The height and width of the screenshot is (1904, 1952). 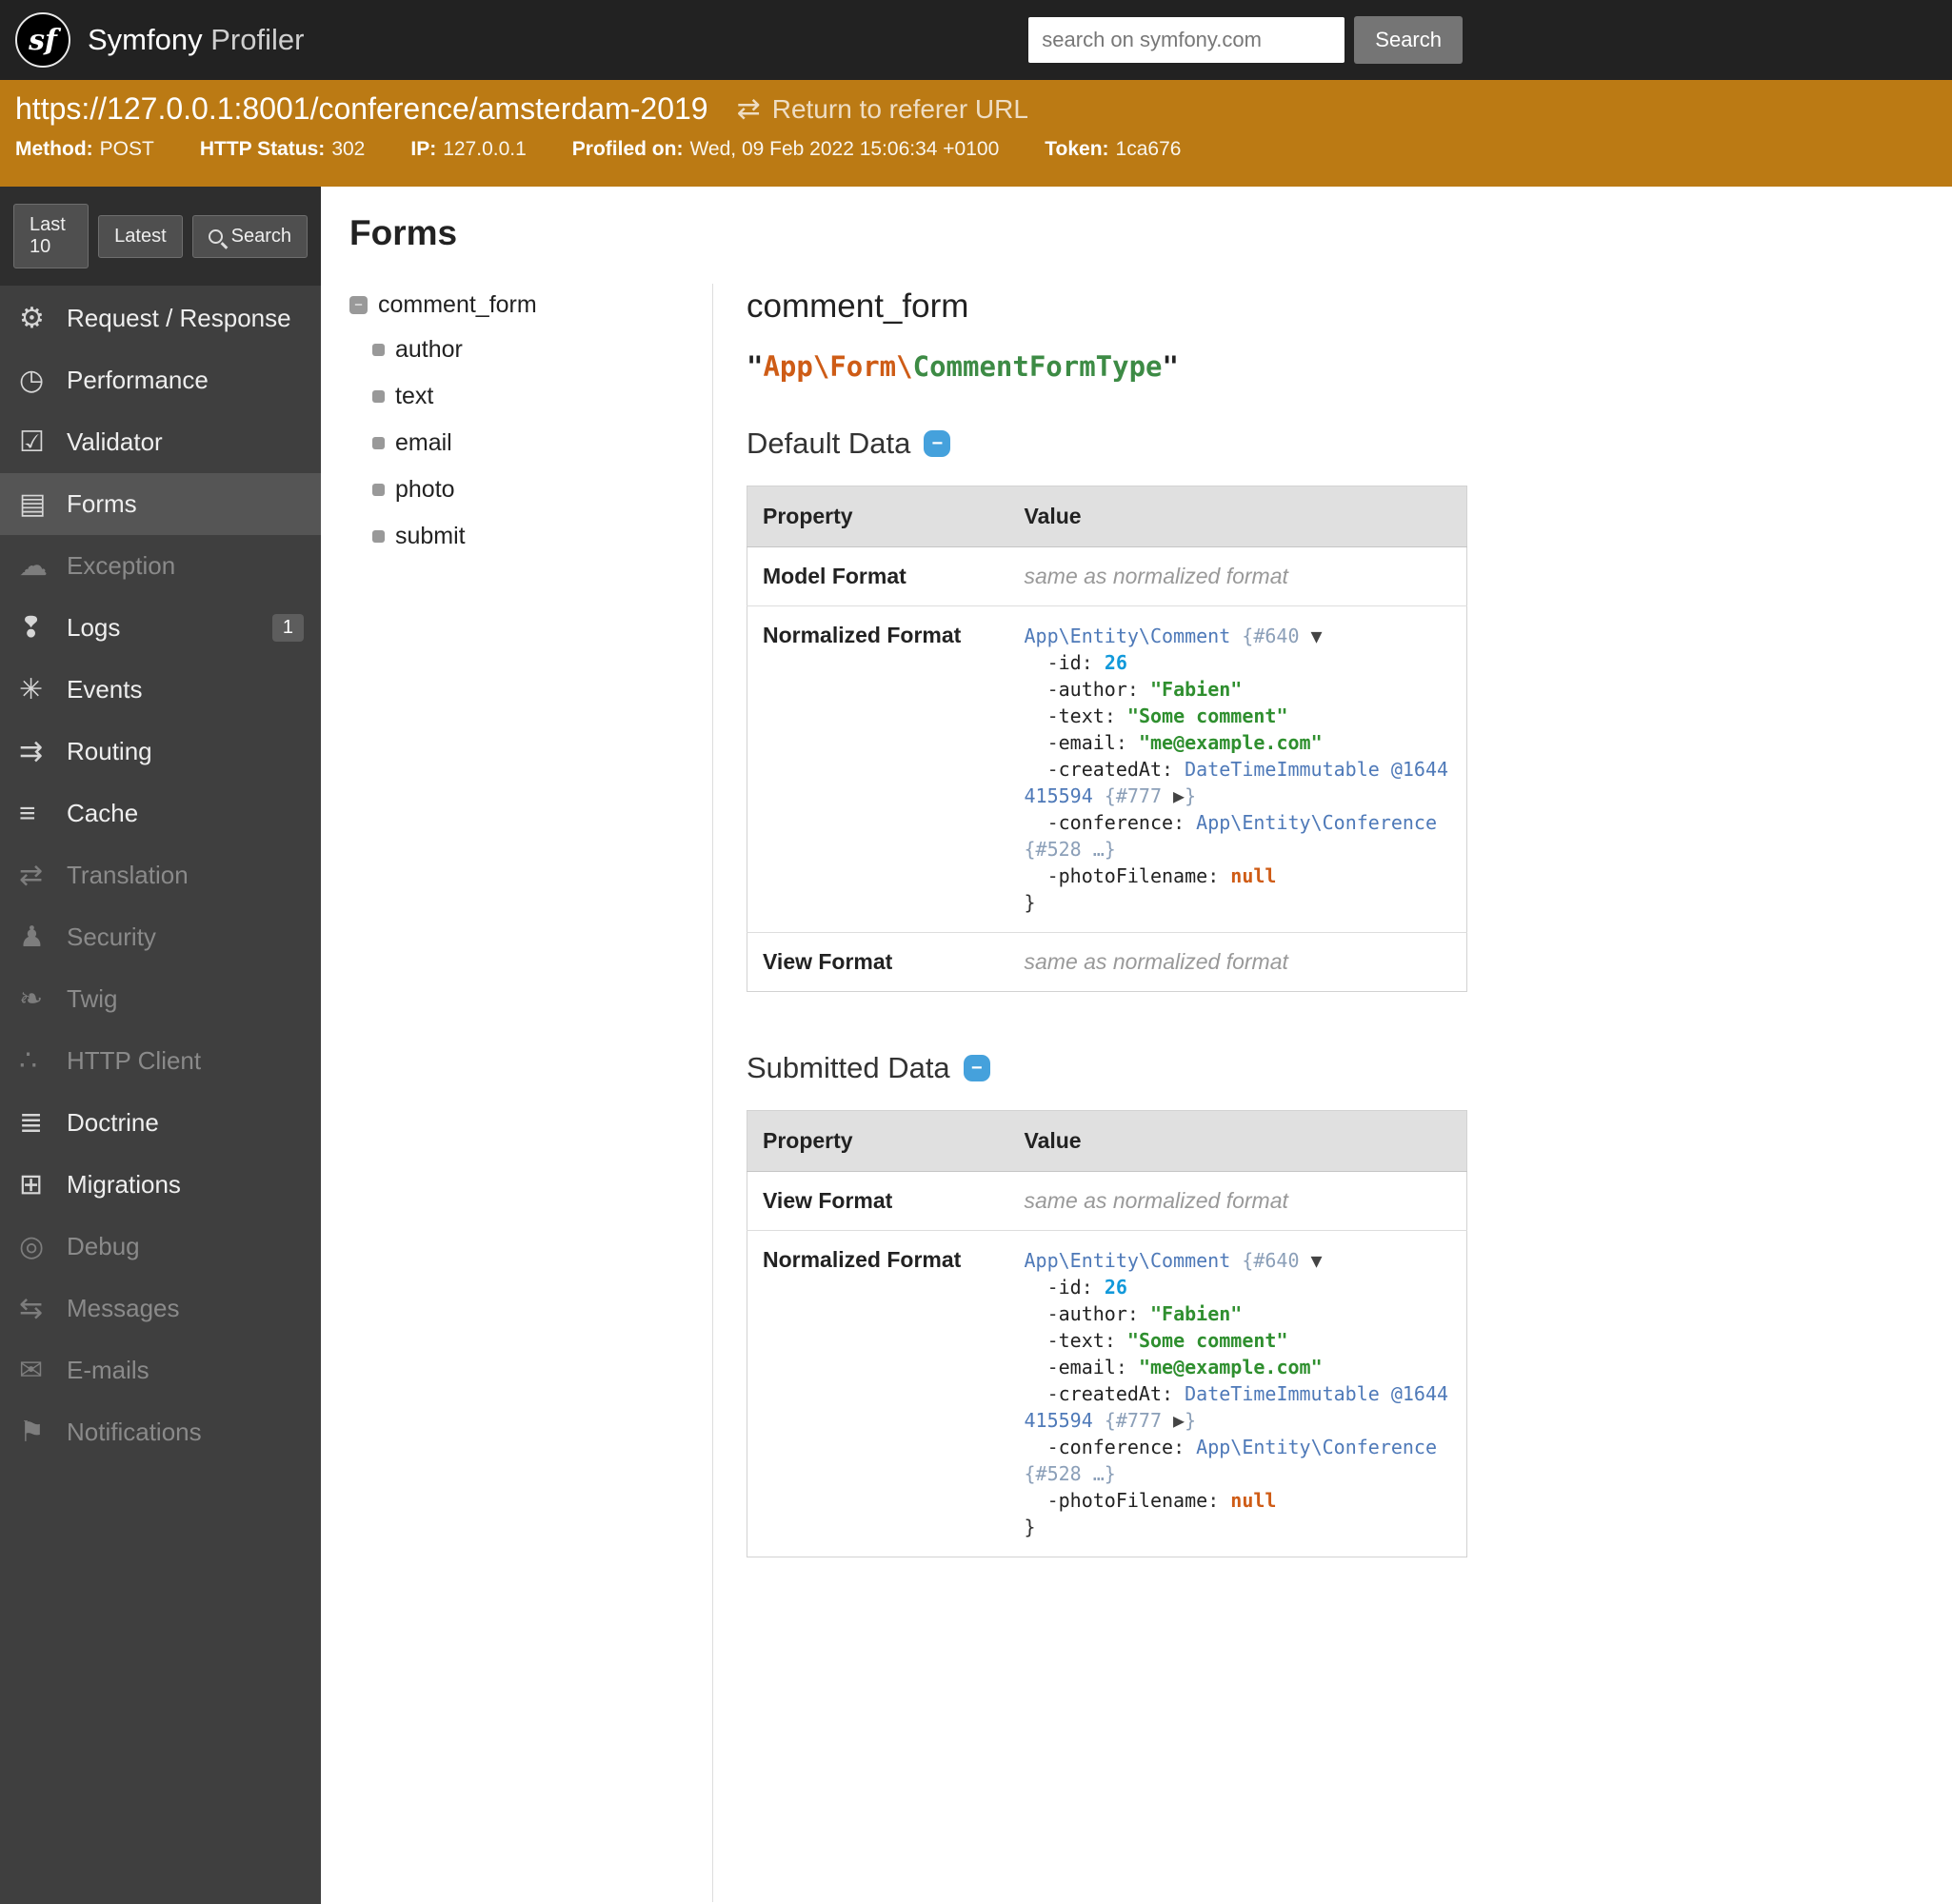 I want to click on dump-token: null, so click(x=1253, y=875).